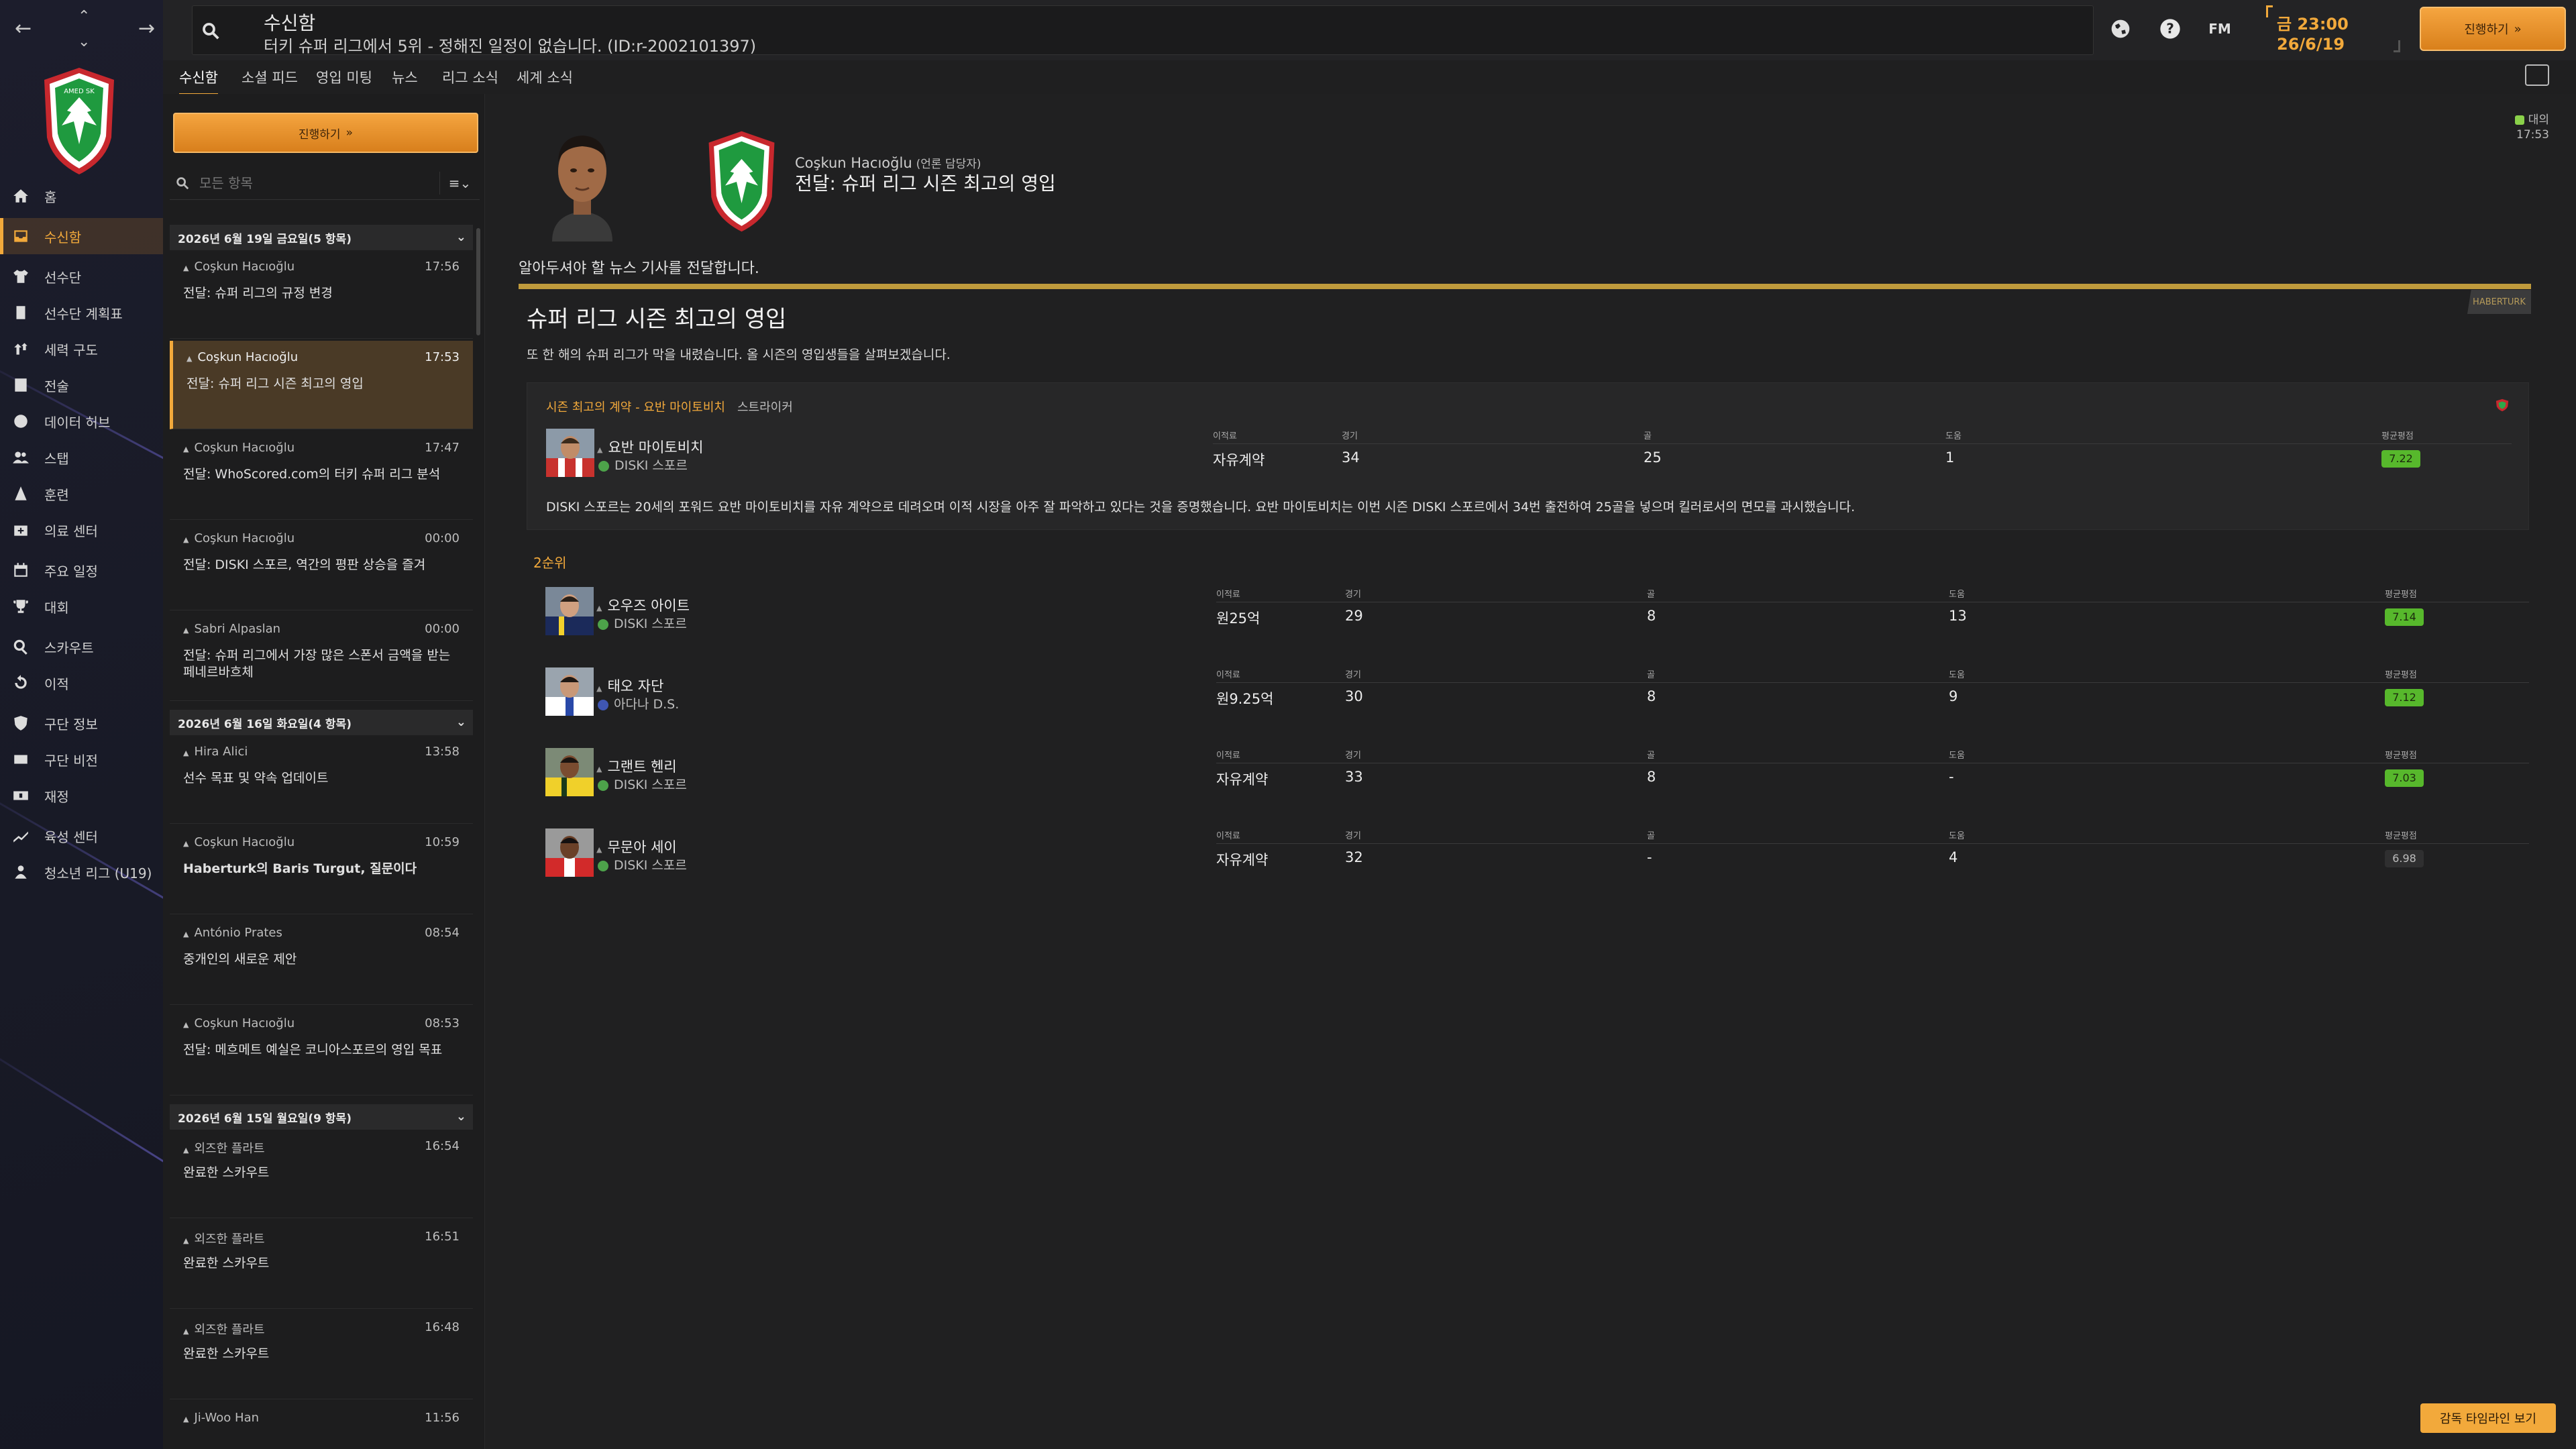 The width and height of the screenshot is (2576, 1449). I want to click on nav-item-youth-league: 청소년 리그 (U19), so click(81, 872).